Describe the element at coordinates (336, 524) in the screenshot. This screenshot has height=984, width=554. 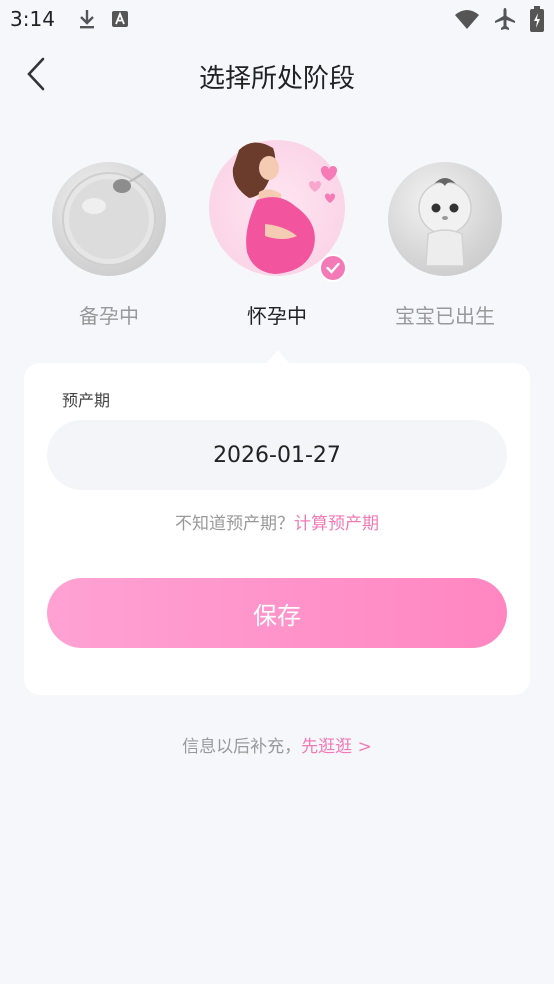
I see `calculate-due-date-link: 计算预产期` at that location.